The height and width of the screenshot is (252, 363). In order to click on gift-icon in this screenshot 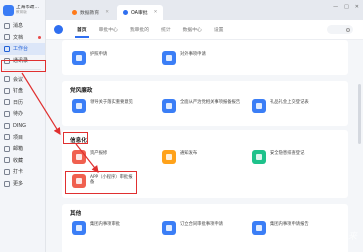, I will do `click(259, 106)`.